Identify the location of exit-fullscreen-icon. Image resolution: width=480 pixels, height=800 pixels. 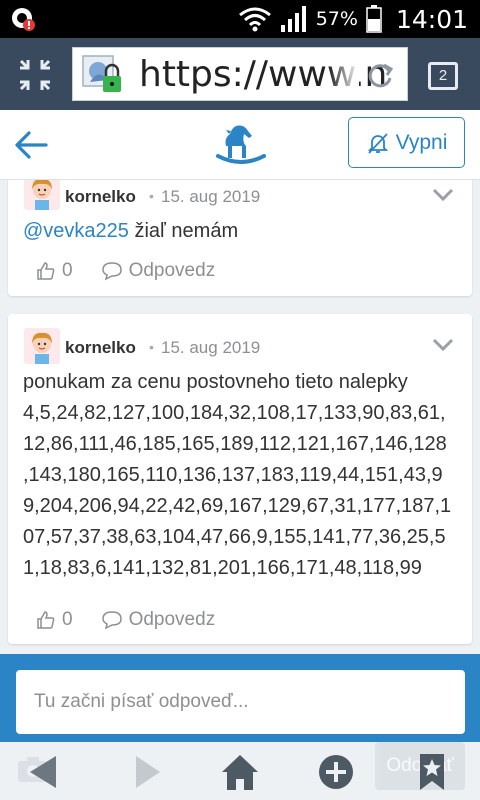
(35, 75).